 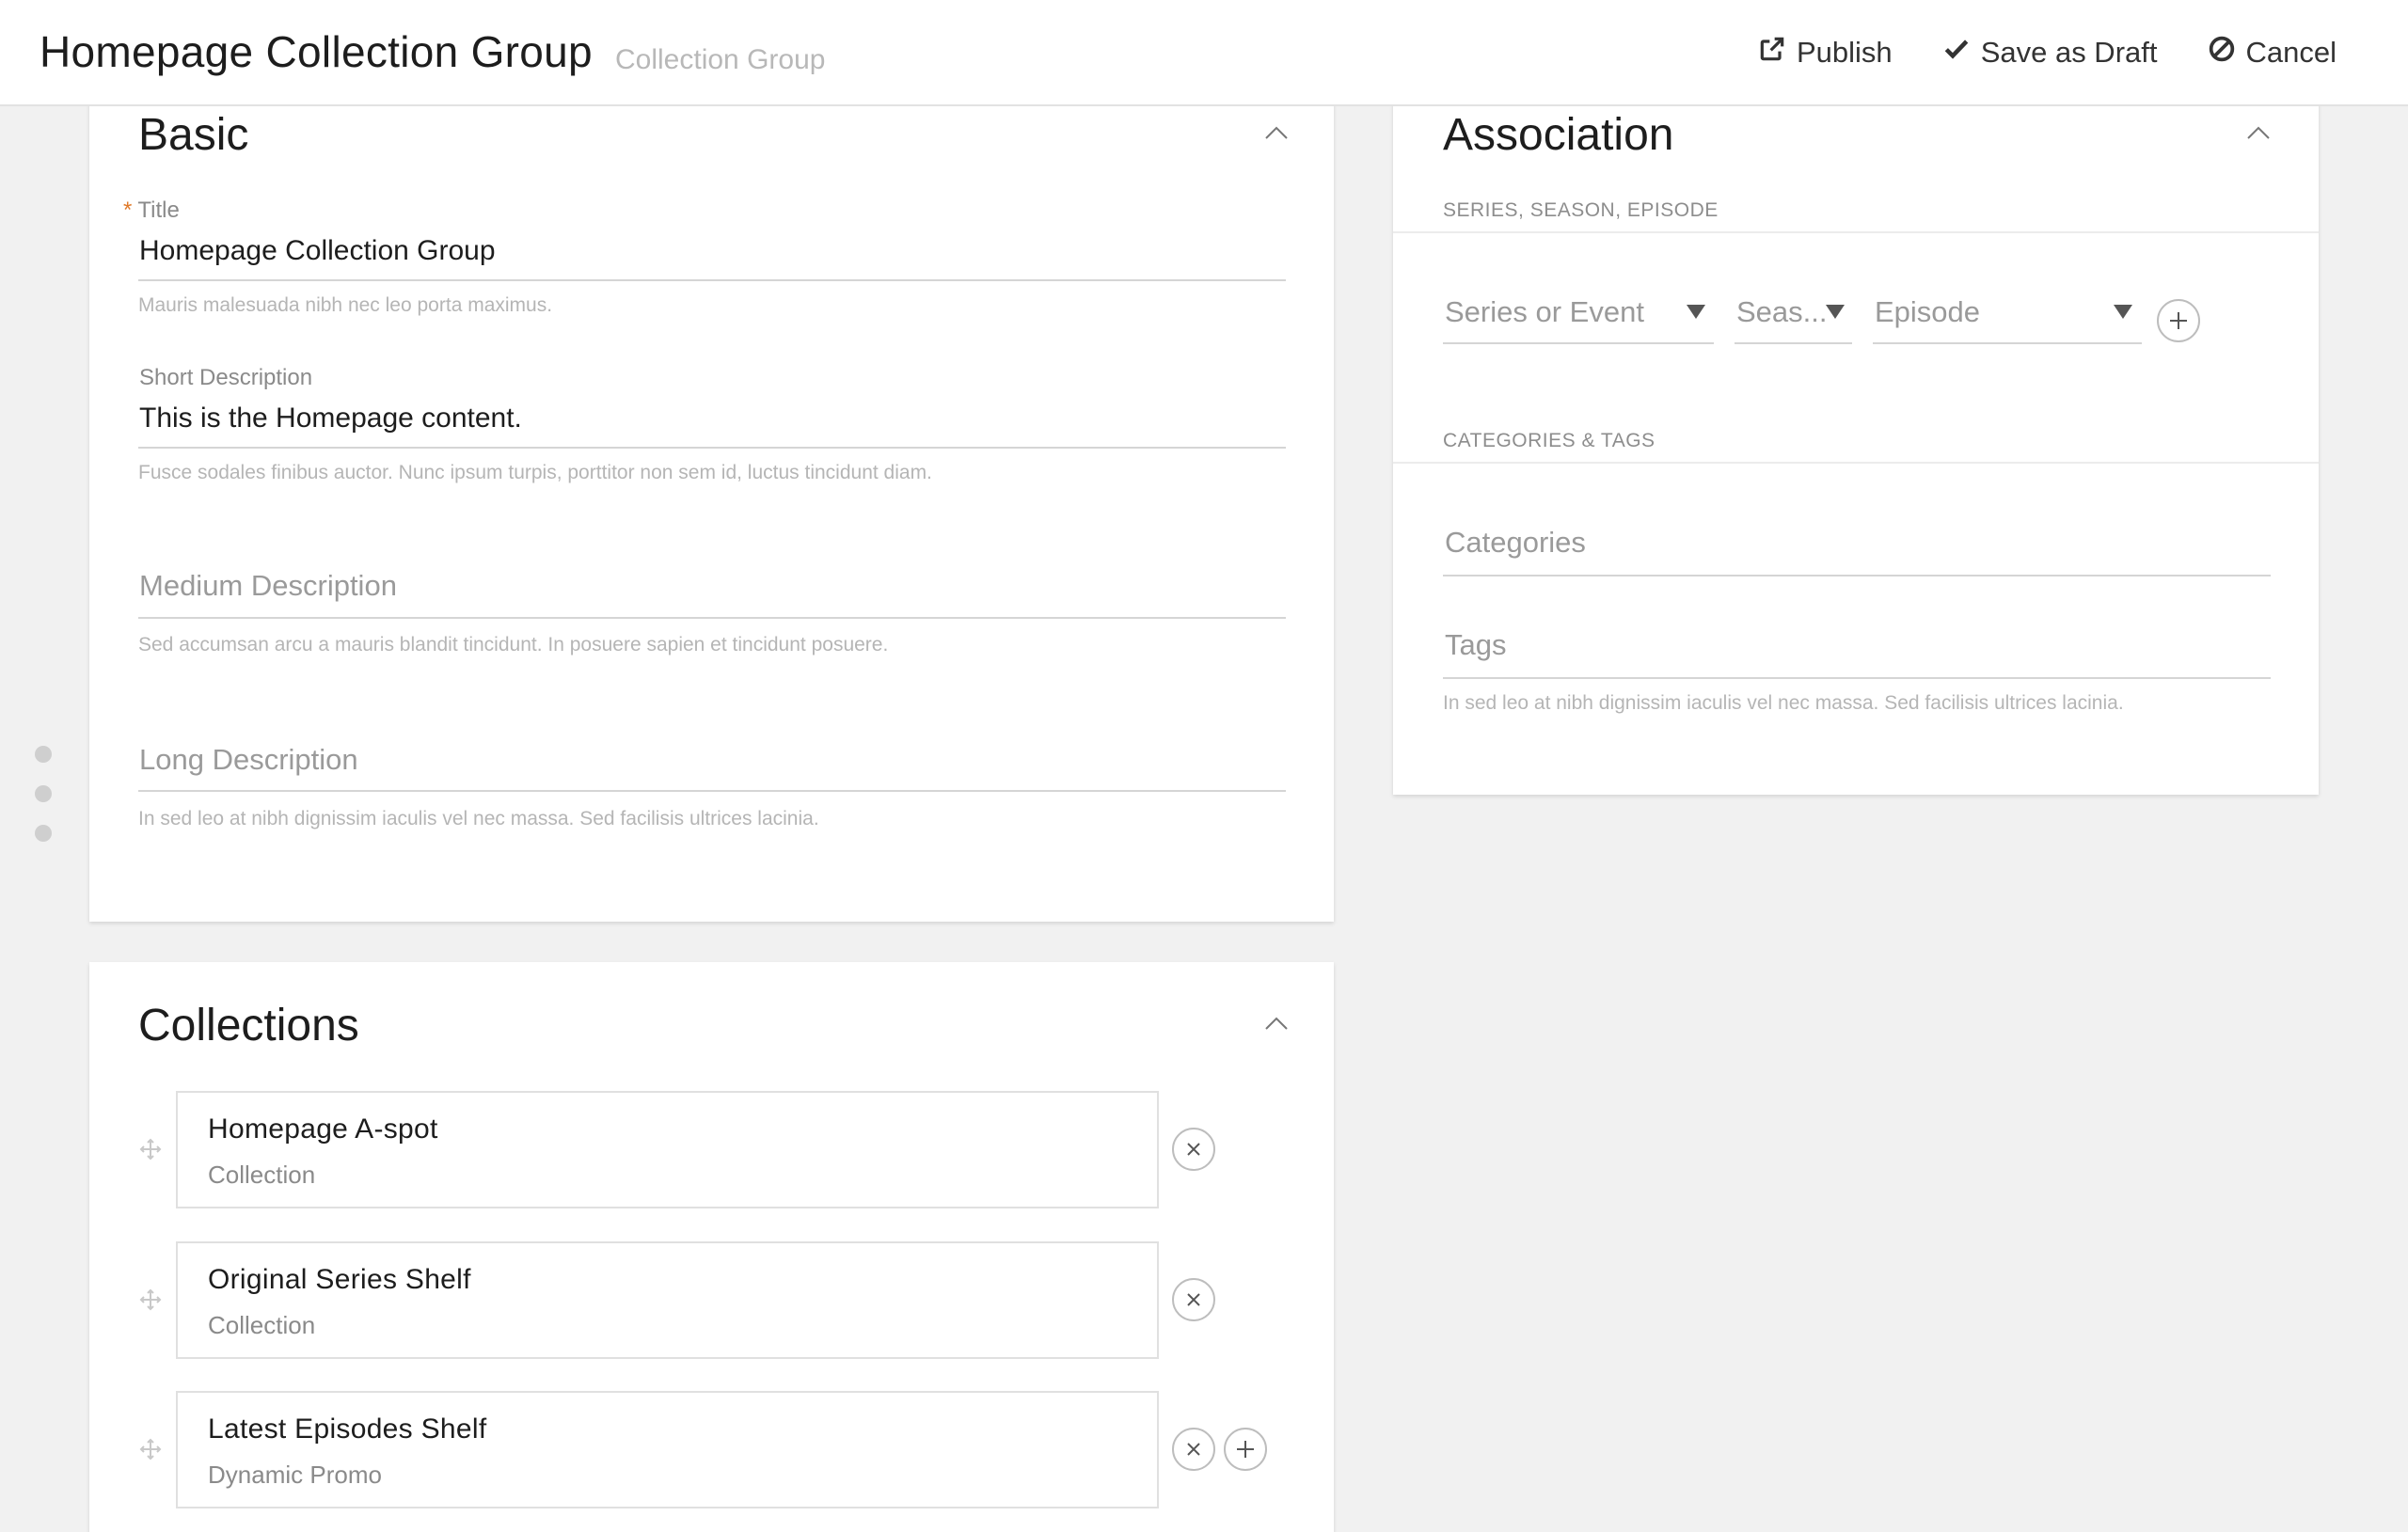 What do you see at coordinates (668, 1149) in the screenshot?
I see `collection-item: Homepage A-spot Collection` at bounding box center [668, 1149].